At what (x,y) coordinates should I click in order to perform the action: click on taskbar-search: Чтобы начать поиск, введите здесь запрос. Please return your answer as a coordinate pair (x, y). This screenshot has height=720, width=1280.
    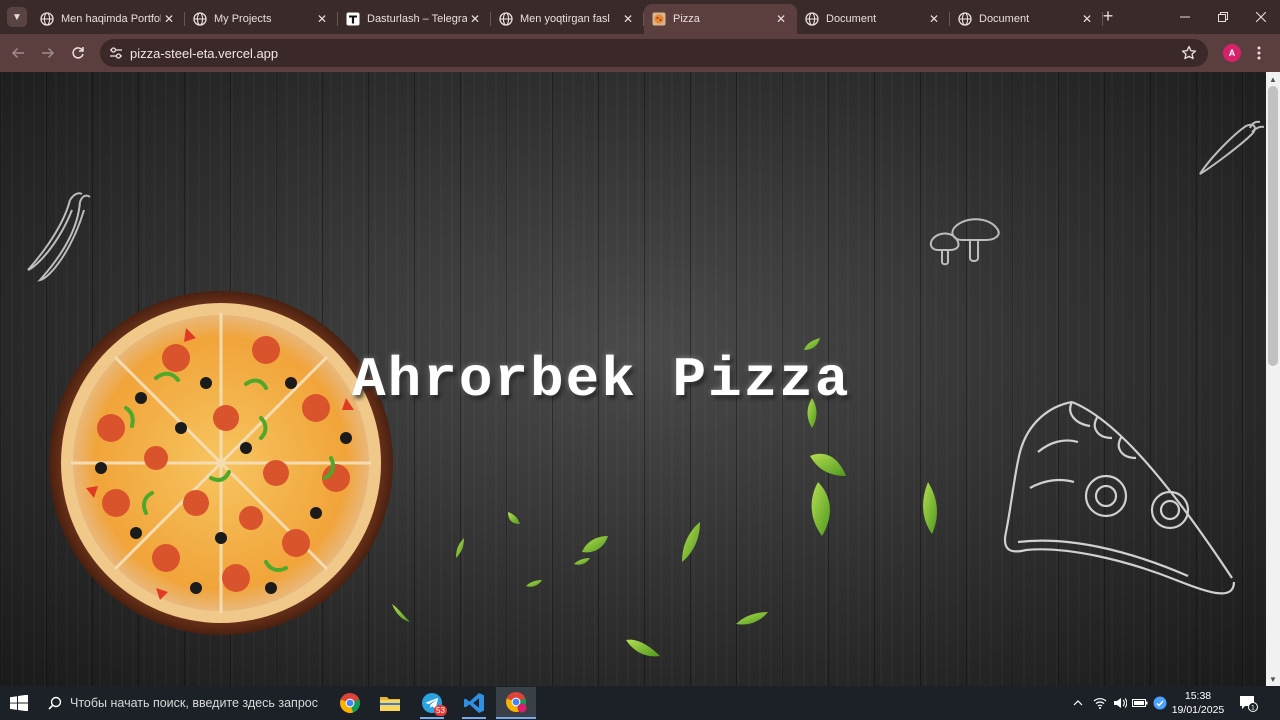
    Looking at the image, I should click on (185, 703).